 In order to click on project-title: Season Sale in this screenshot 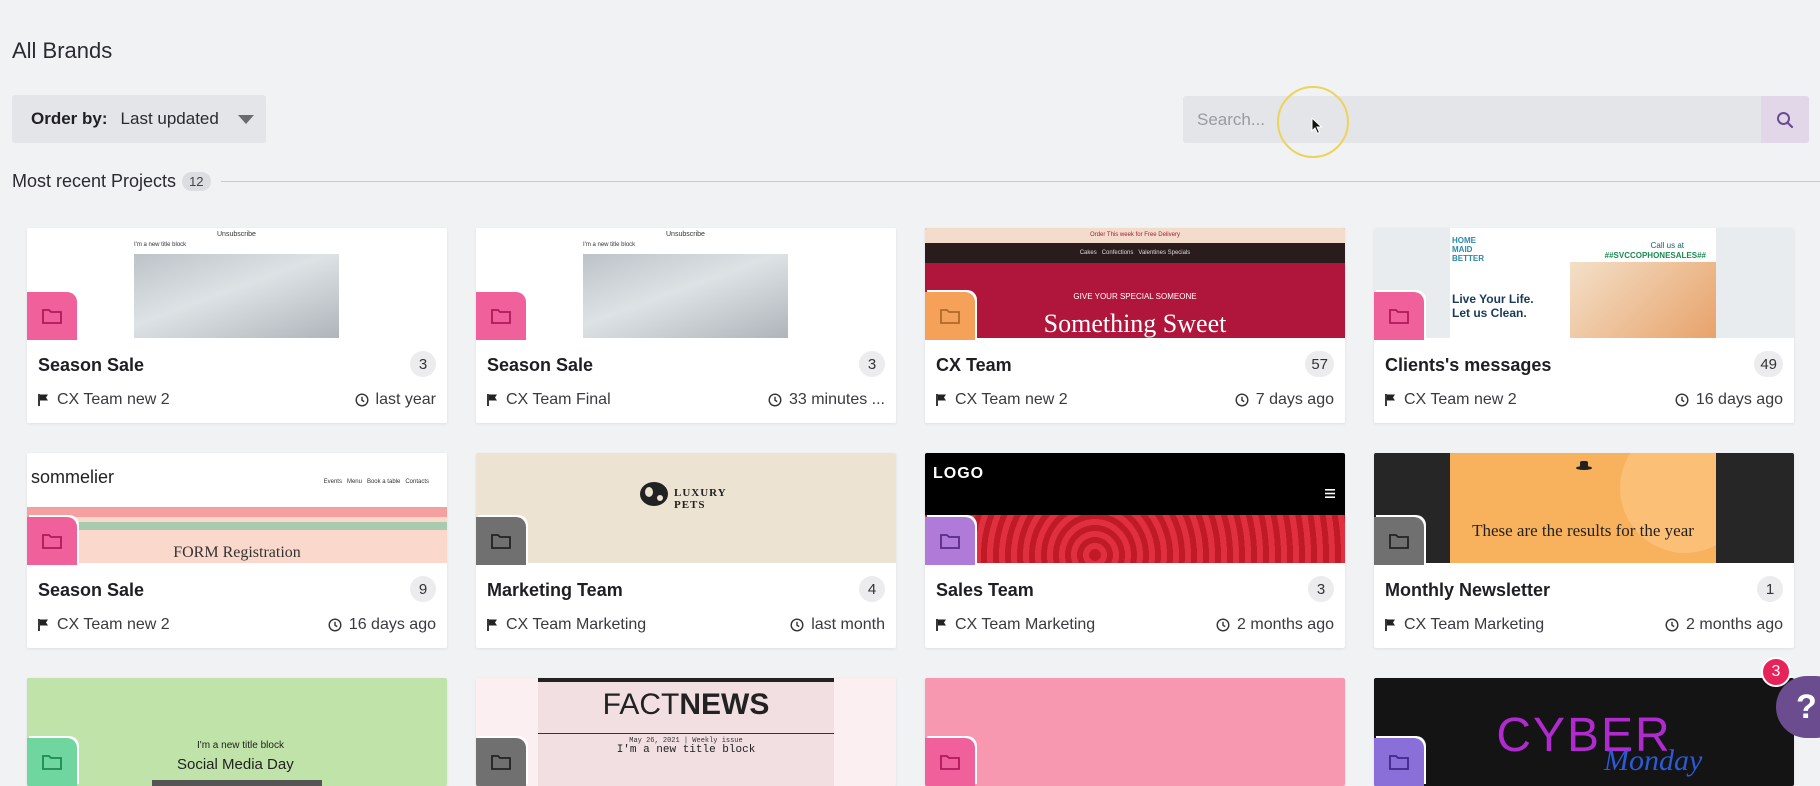, I will do `click(91, 365)`.